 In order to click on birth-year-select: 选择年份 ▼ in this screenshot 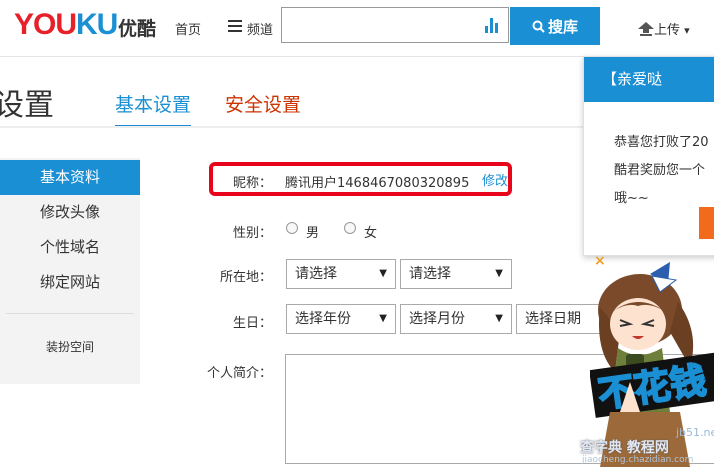, I will do `click(341, 319)`.